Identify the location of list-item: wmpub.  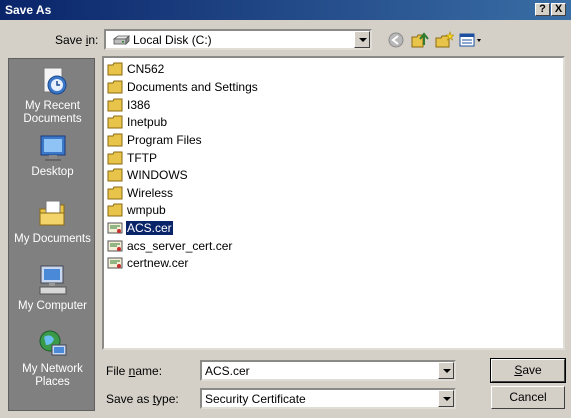
(137, 210).